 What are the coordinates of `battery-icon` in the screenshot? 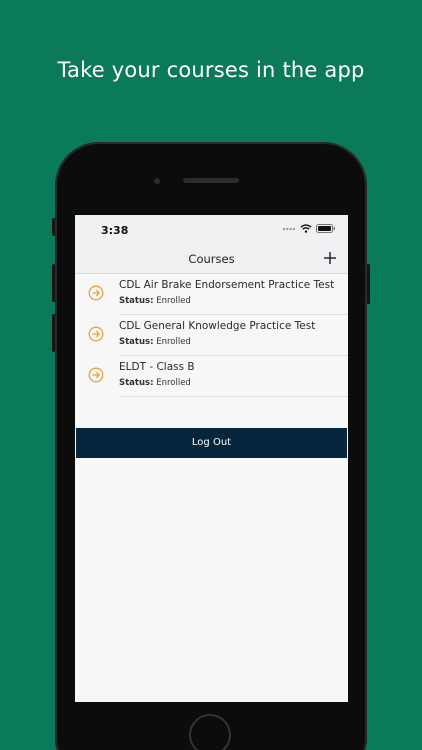 It's located at (325, 228).